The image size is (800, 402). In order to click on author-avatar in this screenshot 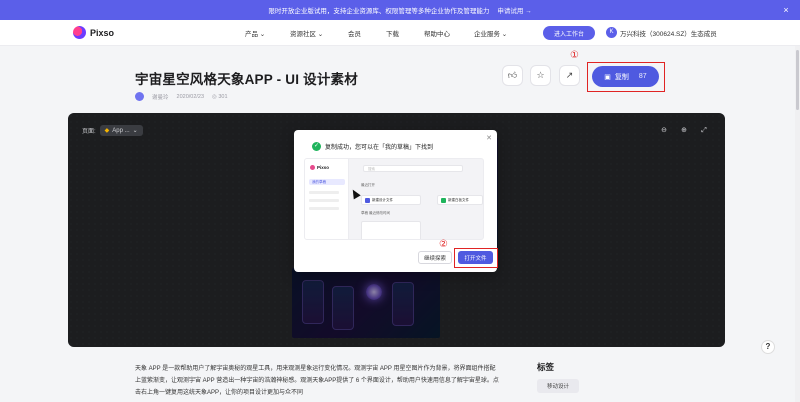, I will do `click(139, 96)`.